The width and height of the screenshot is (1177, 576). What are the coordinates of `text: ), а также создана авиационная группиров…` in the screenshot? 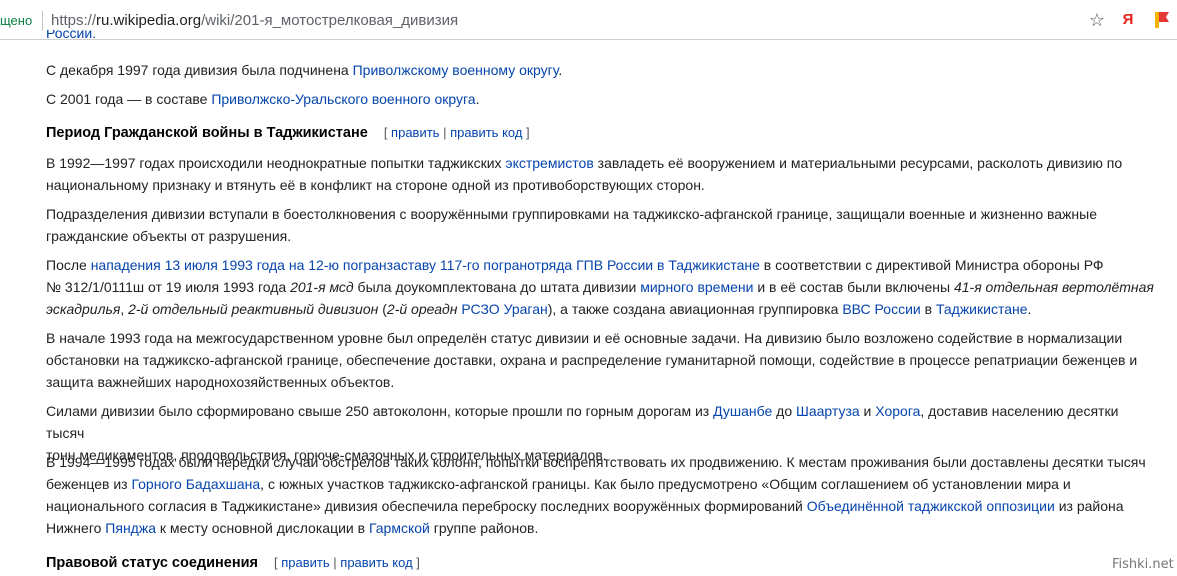 It's located at (695, 309).